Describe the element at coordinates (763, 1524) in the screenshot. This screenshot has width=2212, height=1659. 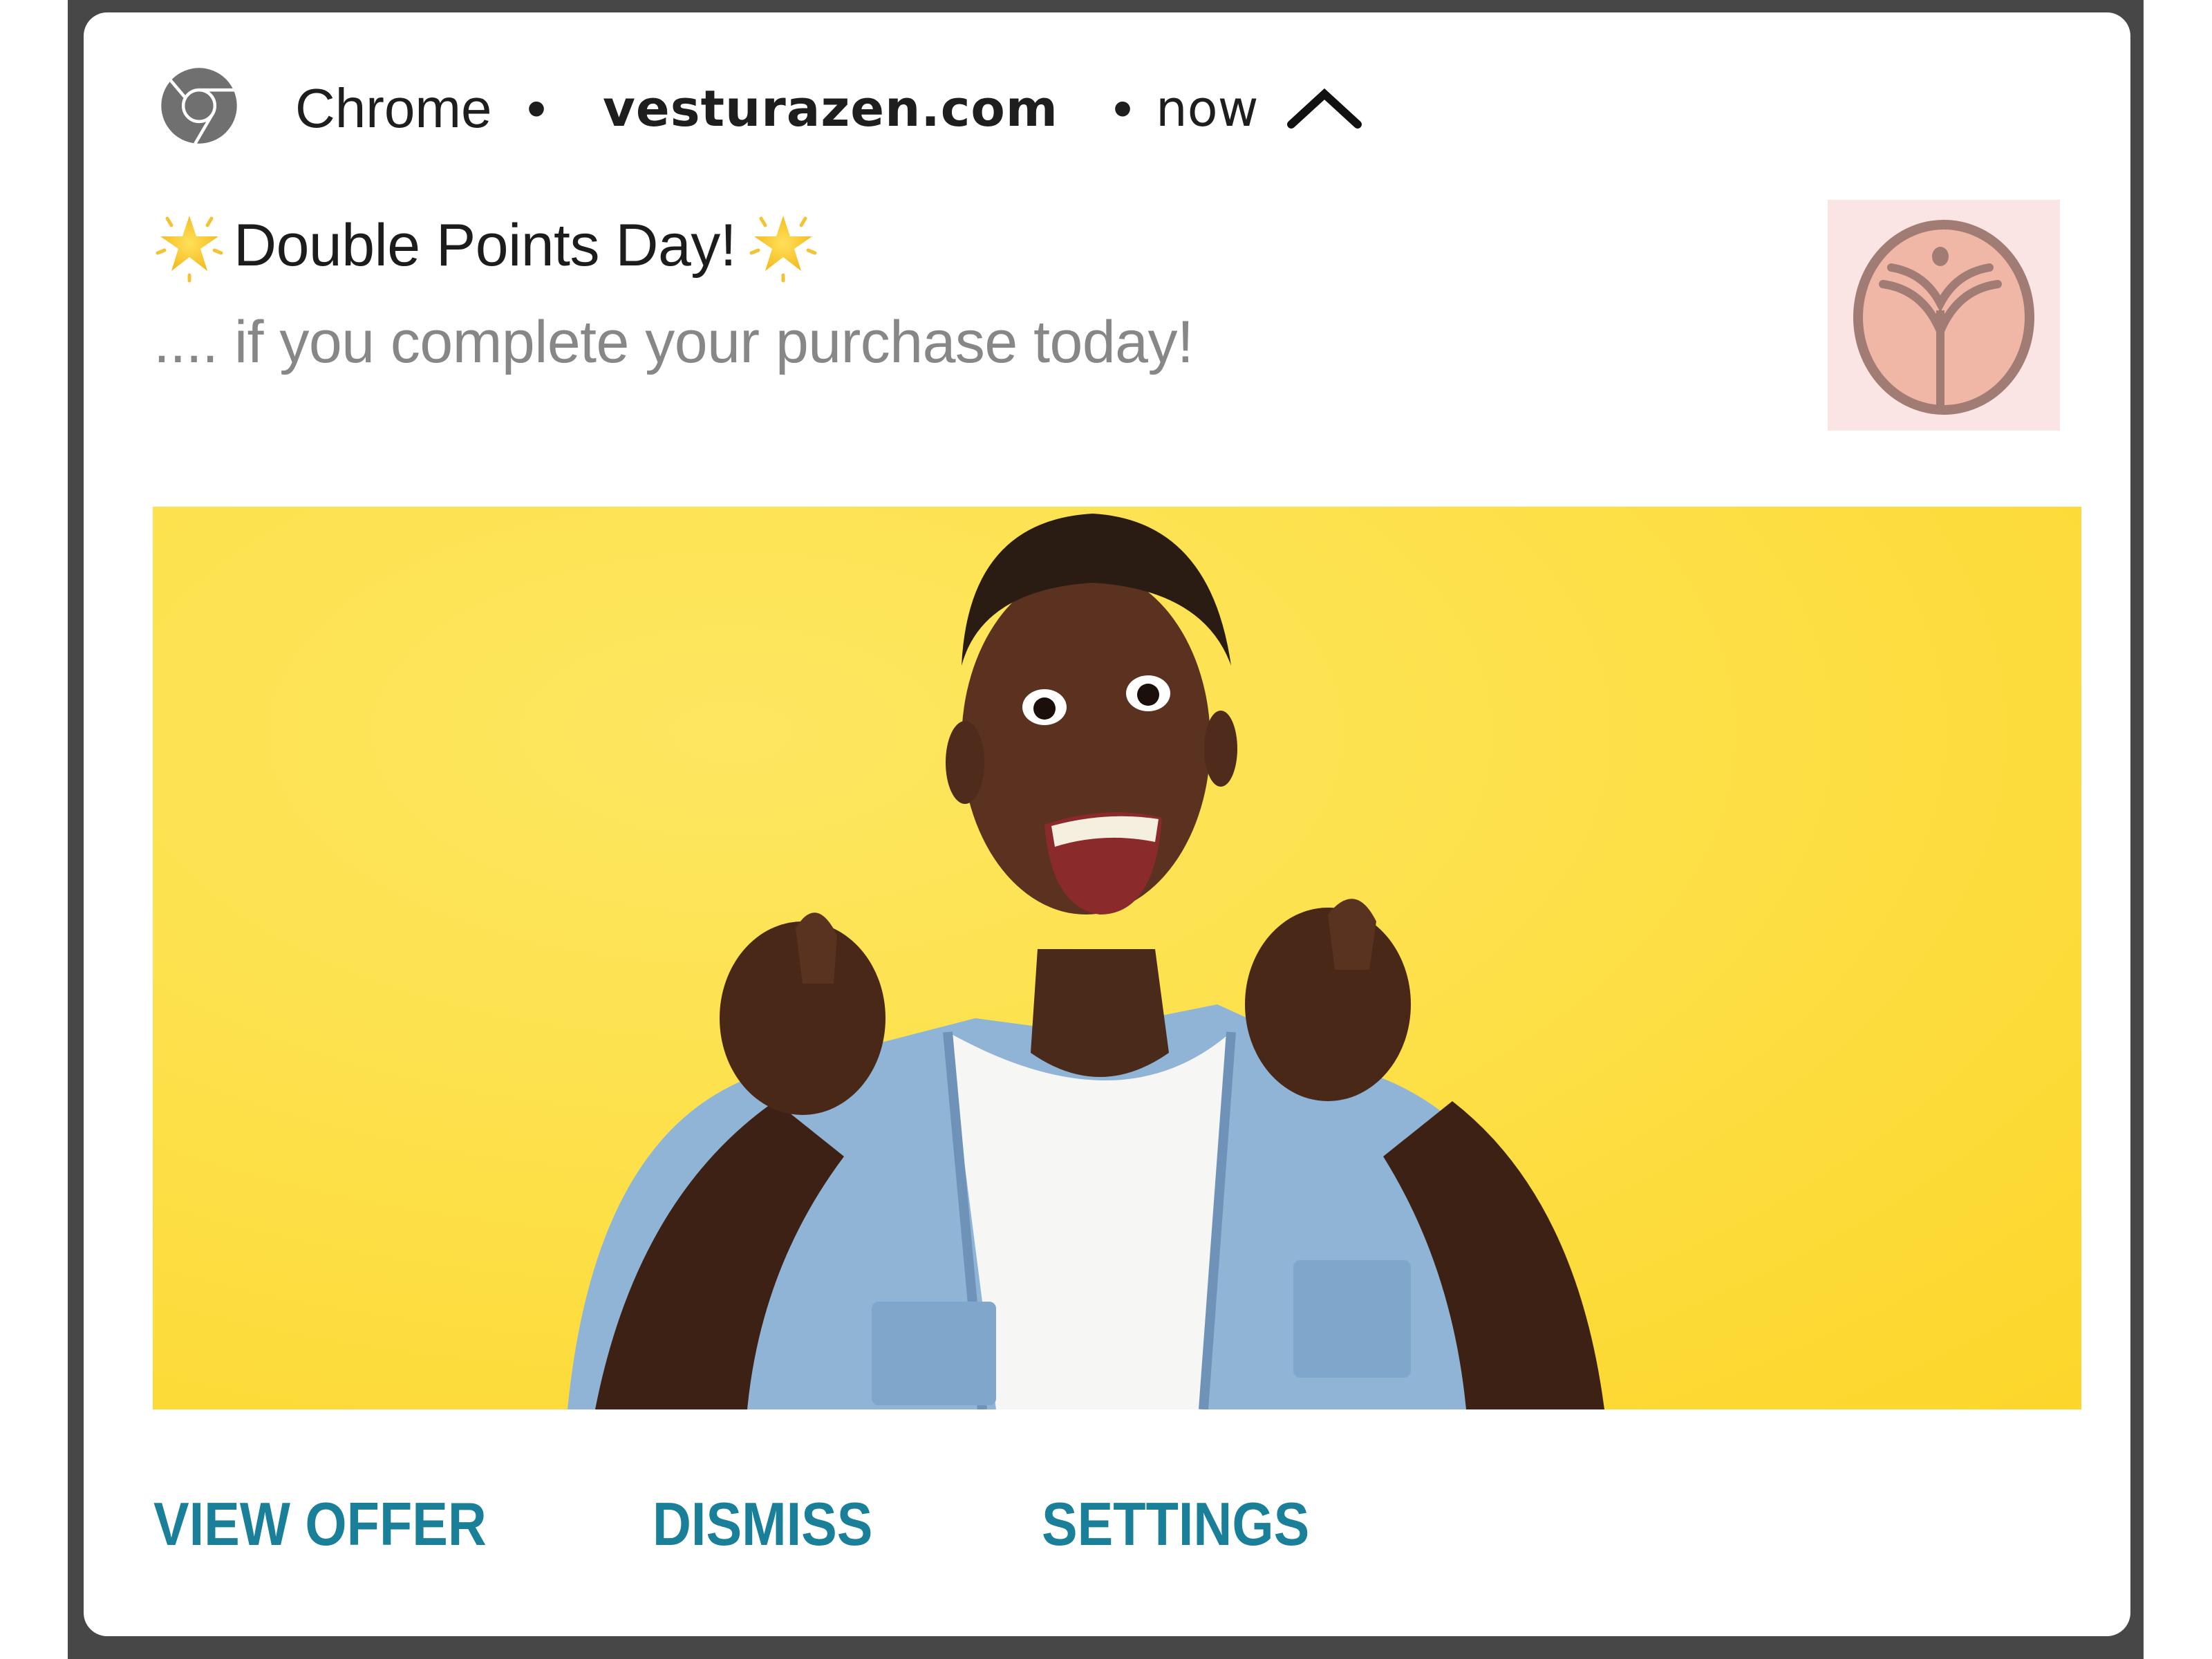
I see `dismiss-button: DISMISS` at that location.